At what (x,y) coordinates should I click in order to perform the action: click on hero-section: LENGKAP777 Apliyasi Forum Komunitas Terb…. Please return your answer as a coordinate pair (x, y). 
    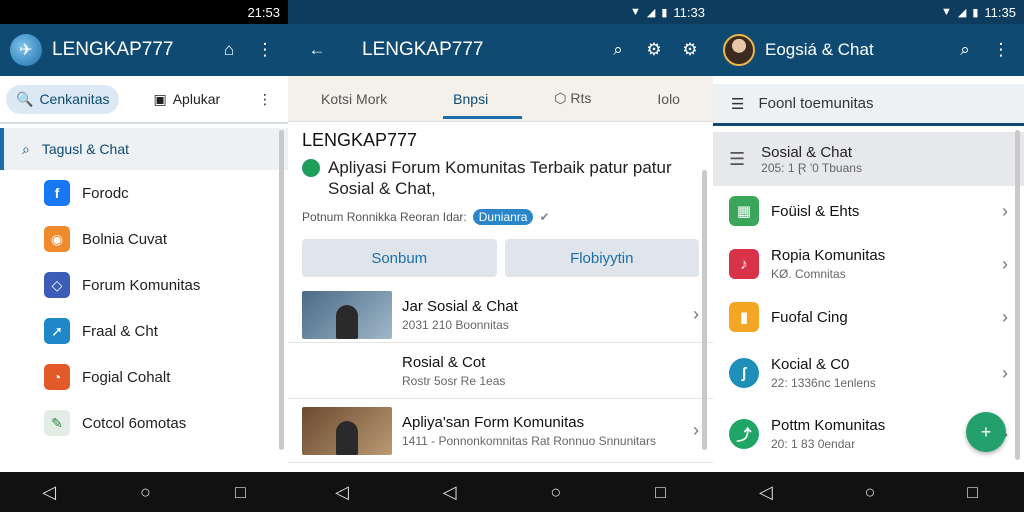
    Looking at the image, I should click on (500, 177).